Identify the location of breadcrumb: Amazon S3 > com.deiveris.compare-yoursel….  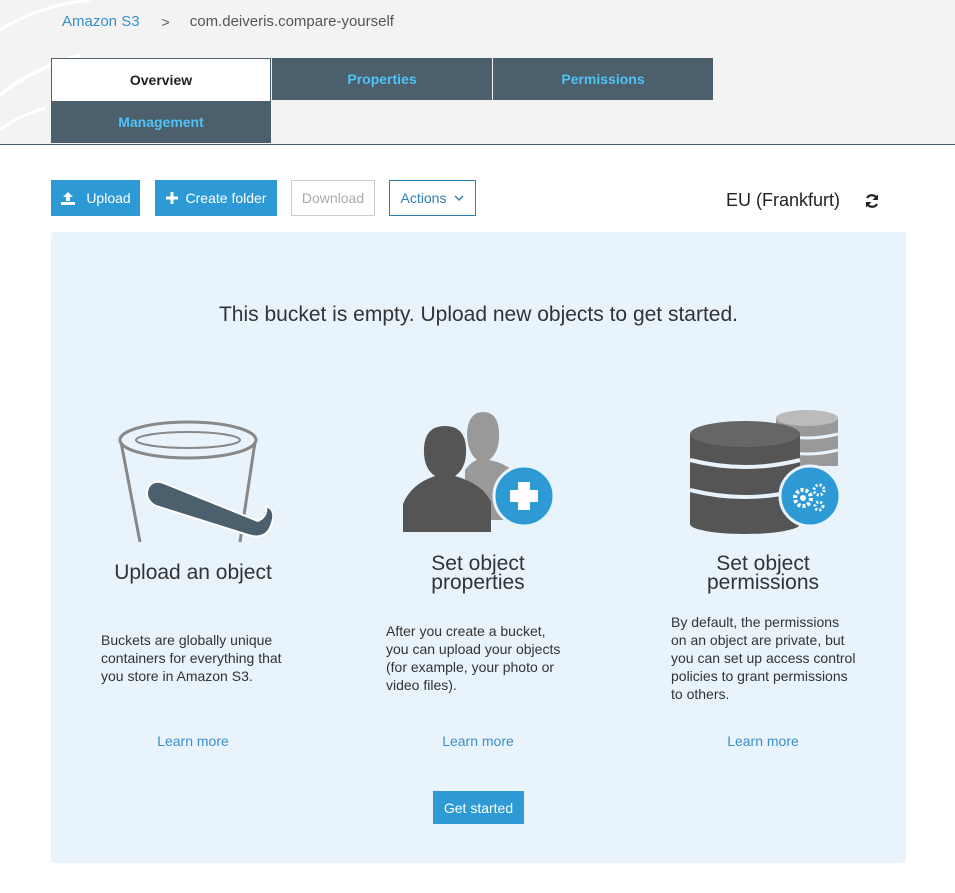
(228, 21).